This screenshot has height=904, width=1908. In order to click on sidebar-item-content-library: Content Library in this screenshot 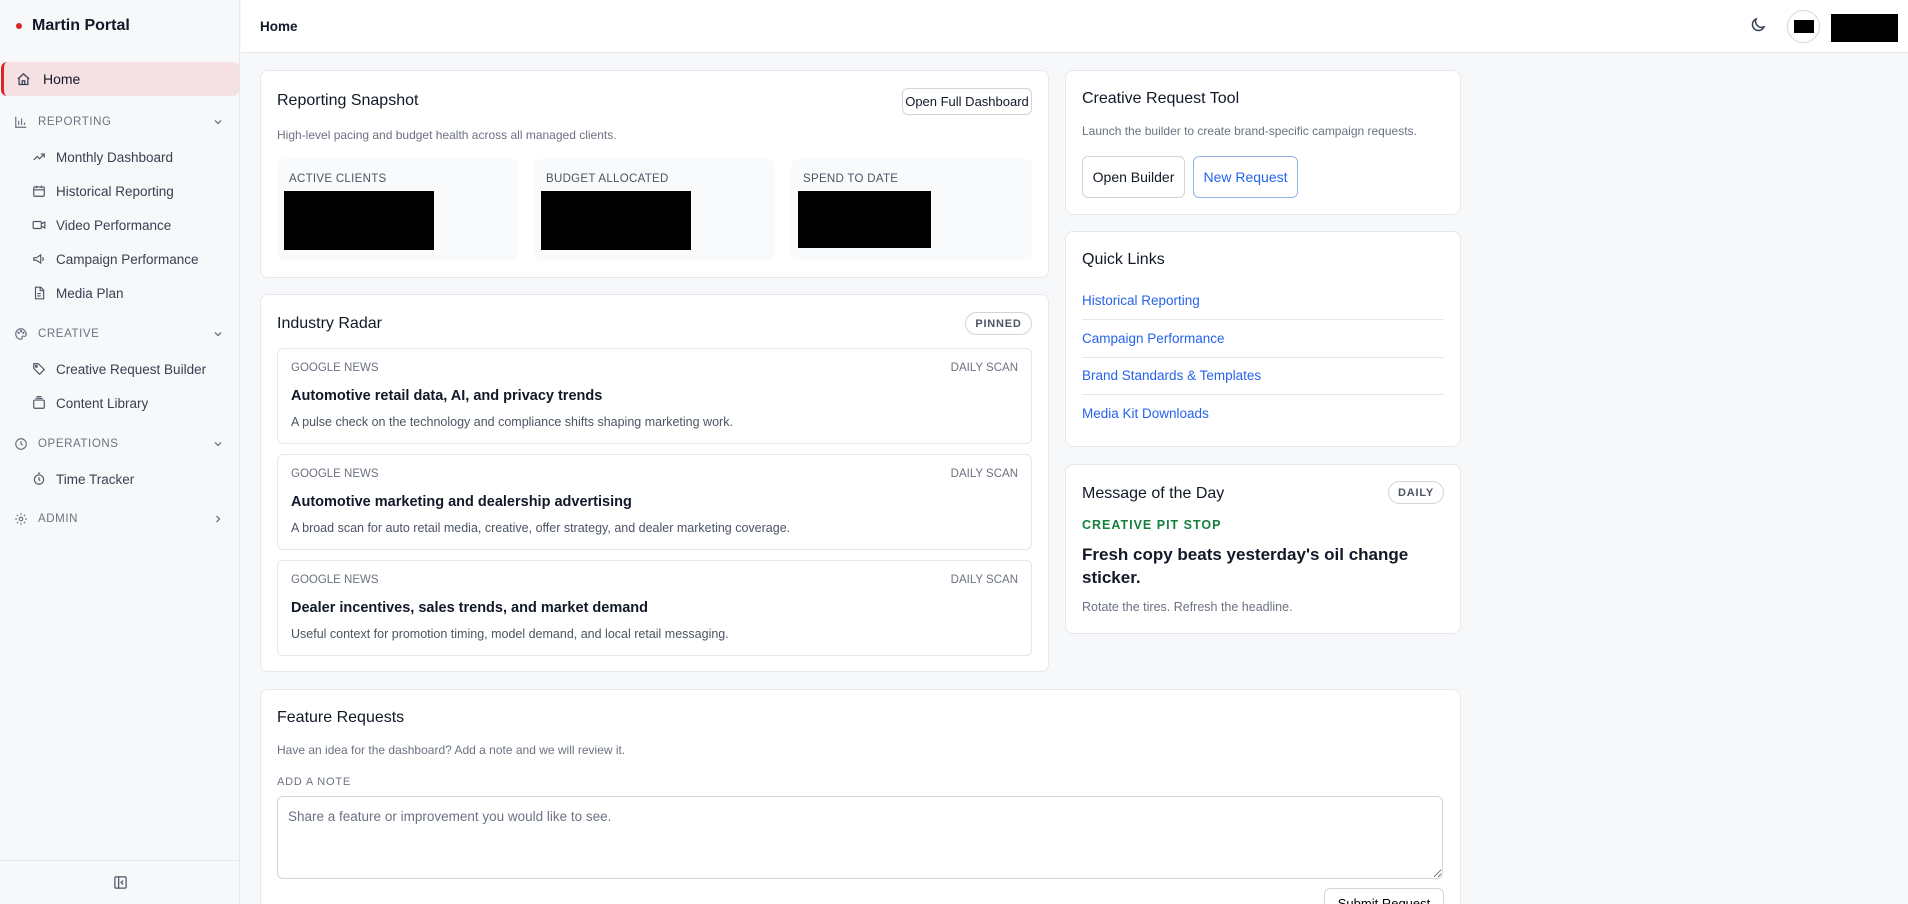, I will do `click(120, 403)`.